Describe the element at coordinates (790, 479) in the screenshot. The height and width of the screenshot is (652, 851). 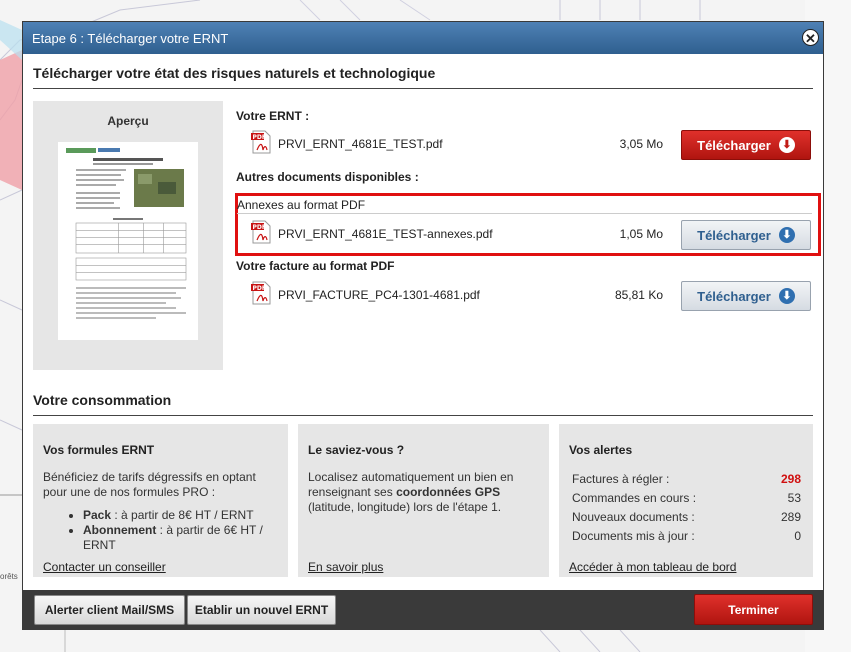
I see `alert-value: 298` at that location.